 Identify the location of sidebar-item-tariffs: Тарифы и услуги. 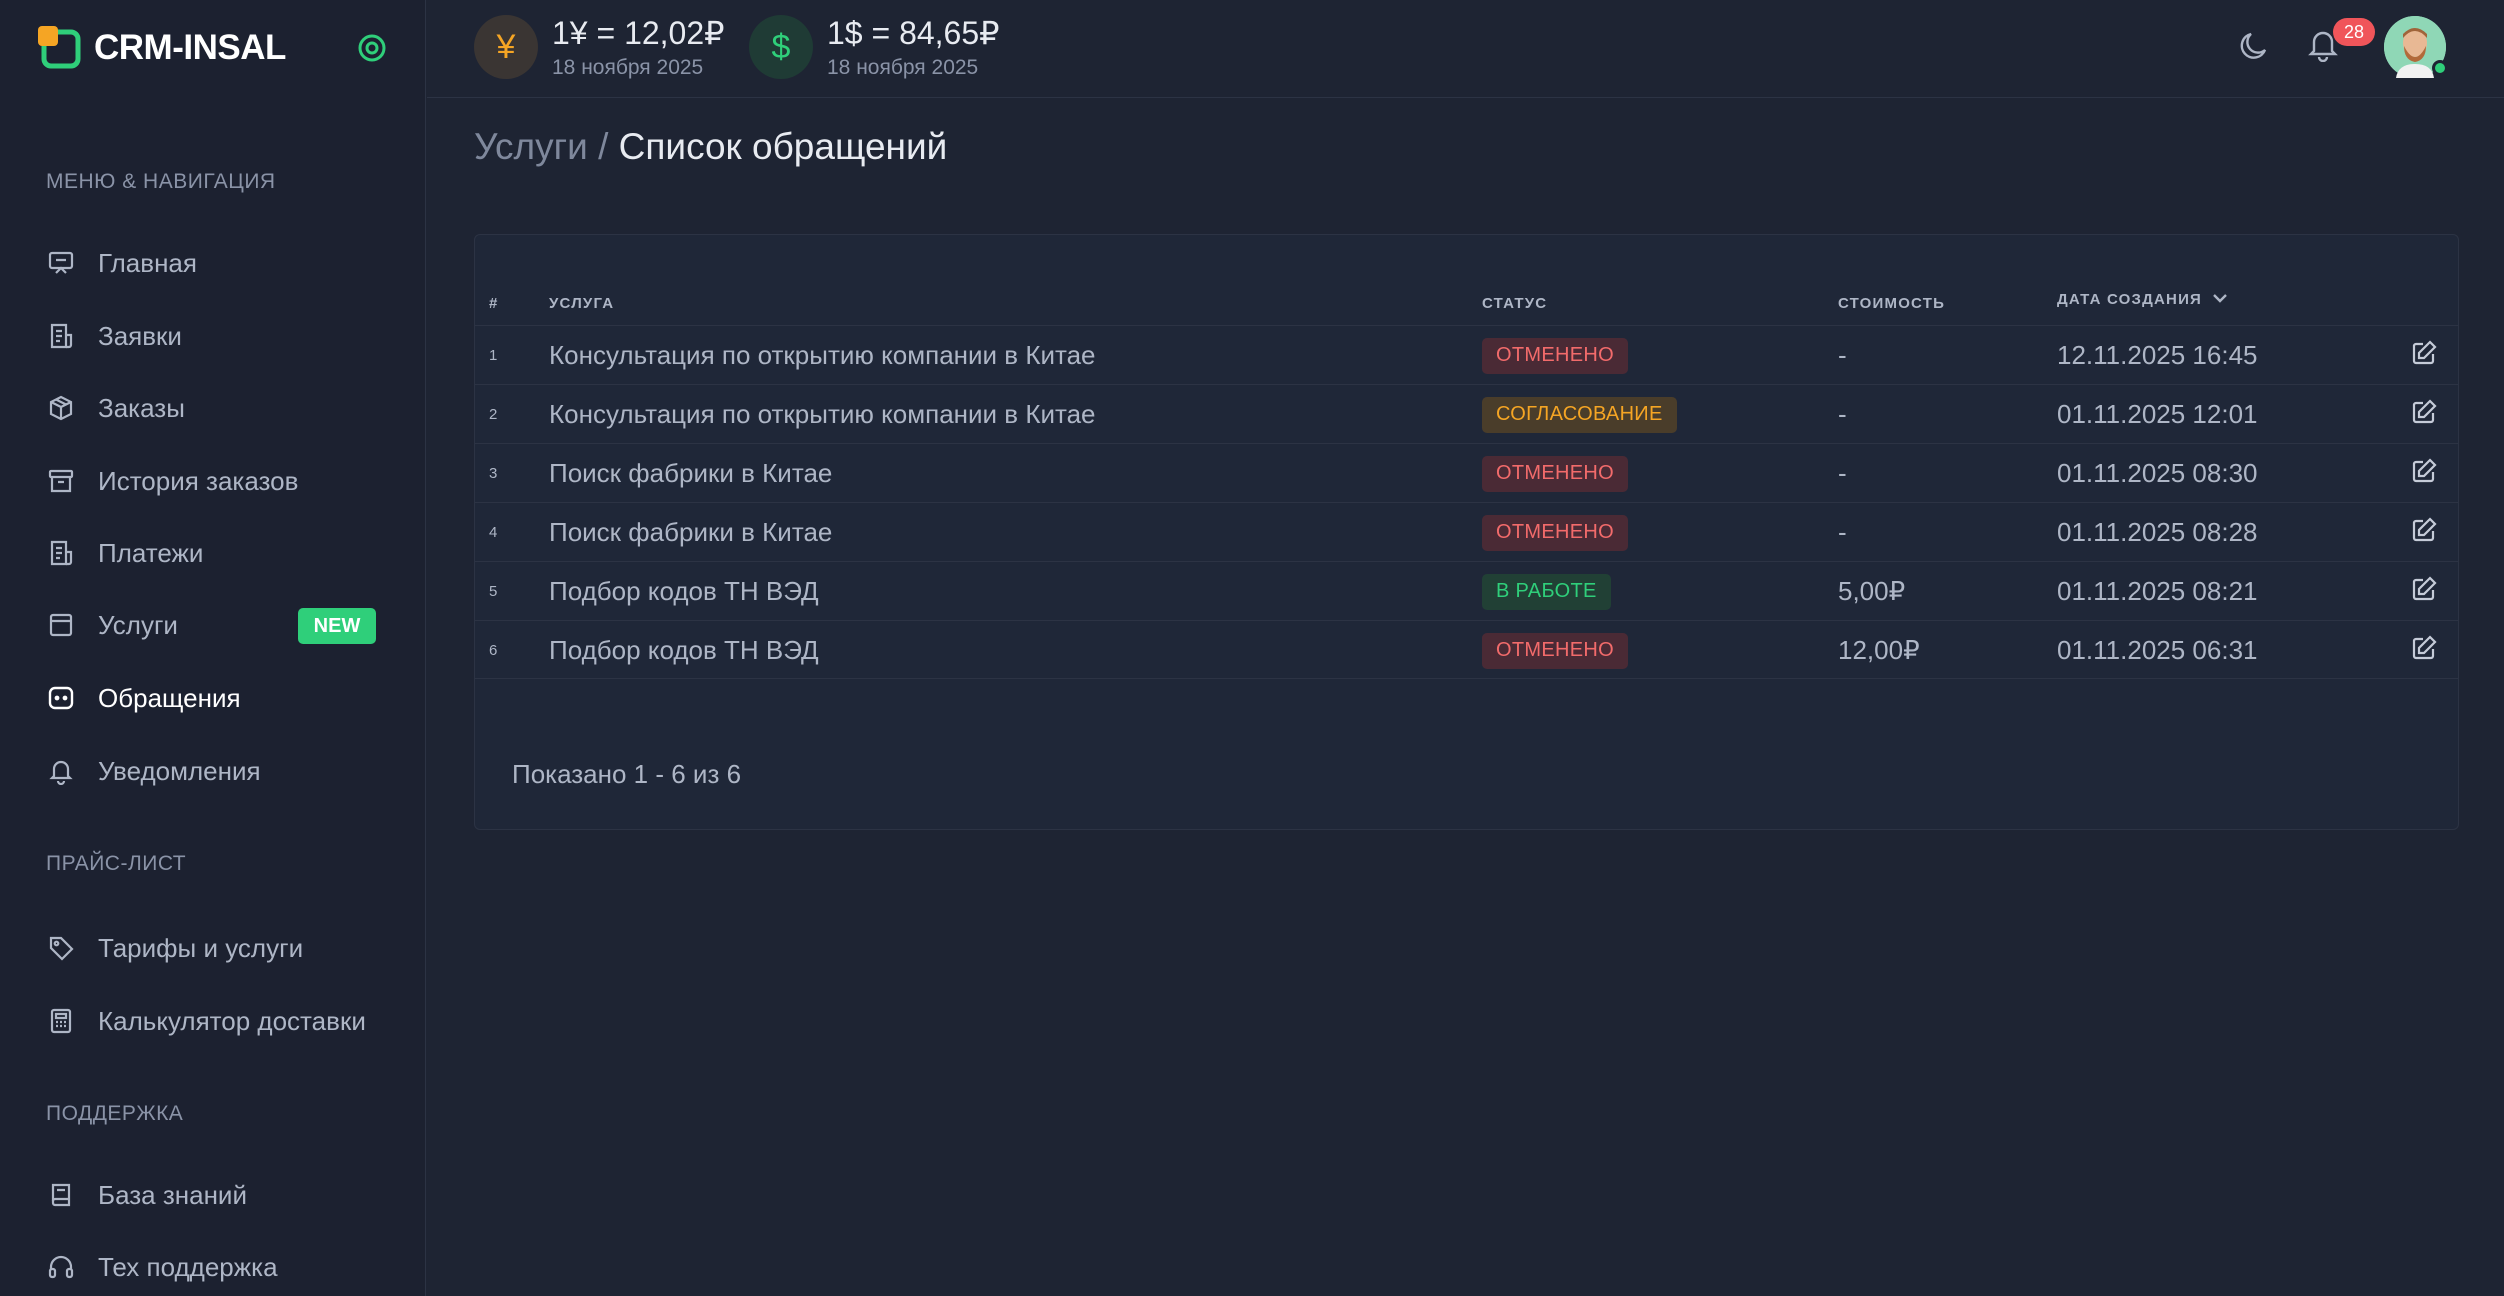
(211, 948).